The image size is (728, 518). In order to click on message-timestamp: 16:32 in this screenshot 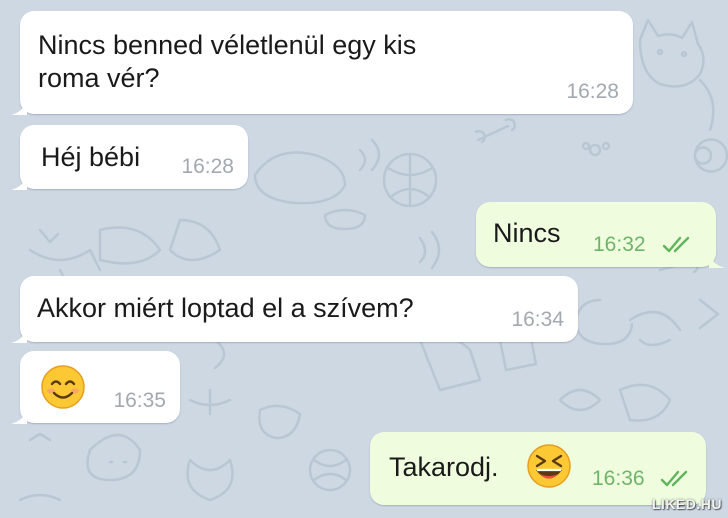, I will do `click(619, 244)`.